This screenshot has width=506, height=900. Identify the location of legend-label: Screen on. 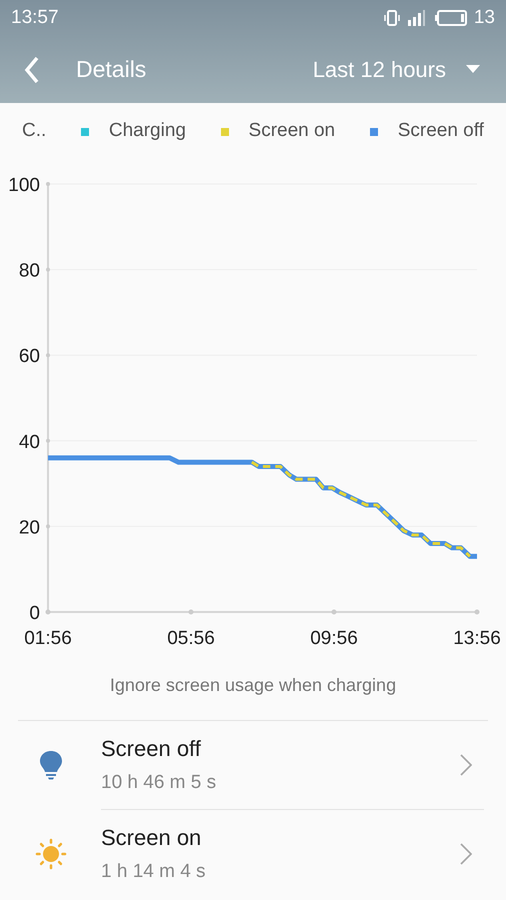
(292, 131).